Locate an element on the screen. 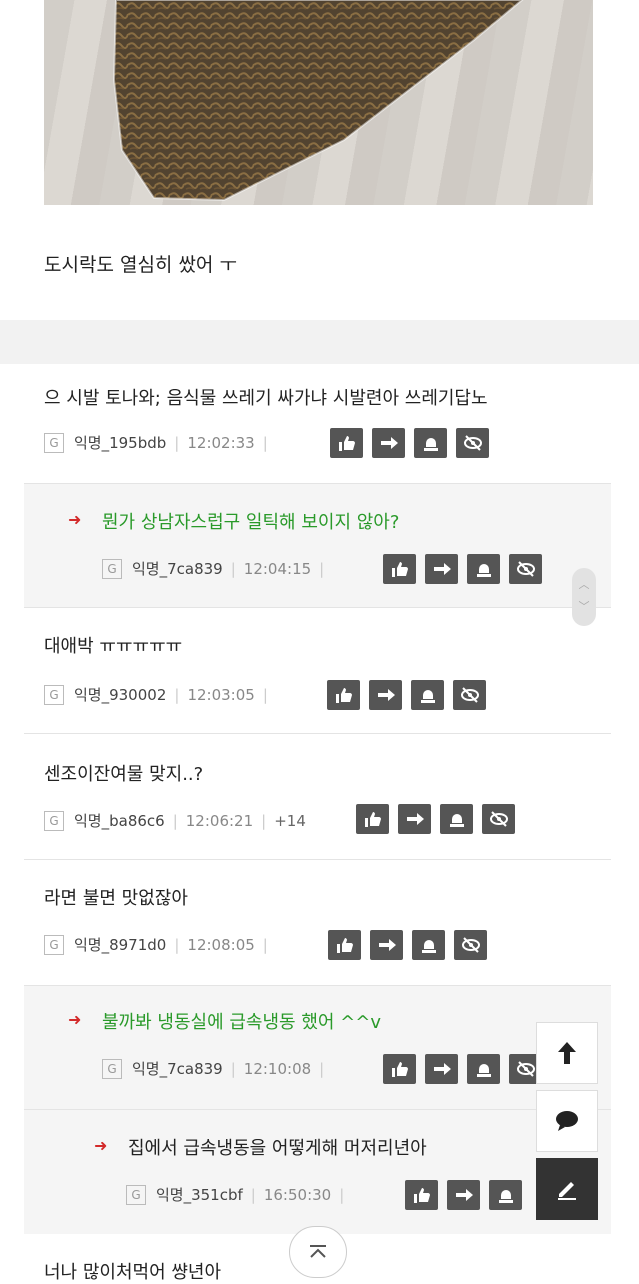  write-button is located at coordinates (567, 1189).